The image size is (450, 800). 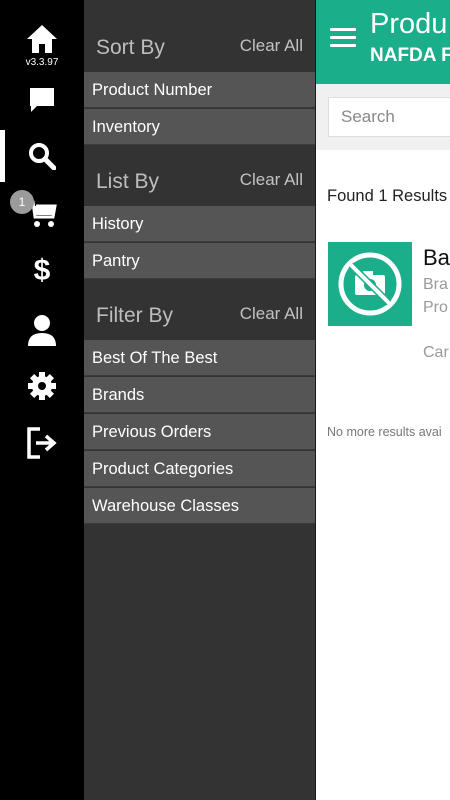 What do you see at coordinates (42, 62) in the screenshot?
I see `app-version: v3.3.97` at bounding box center [42, 62].